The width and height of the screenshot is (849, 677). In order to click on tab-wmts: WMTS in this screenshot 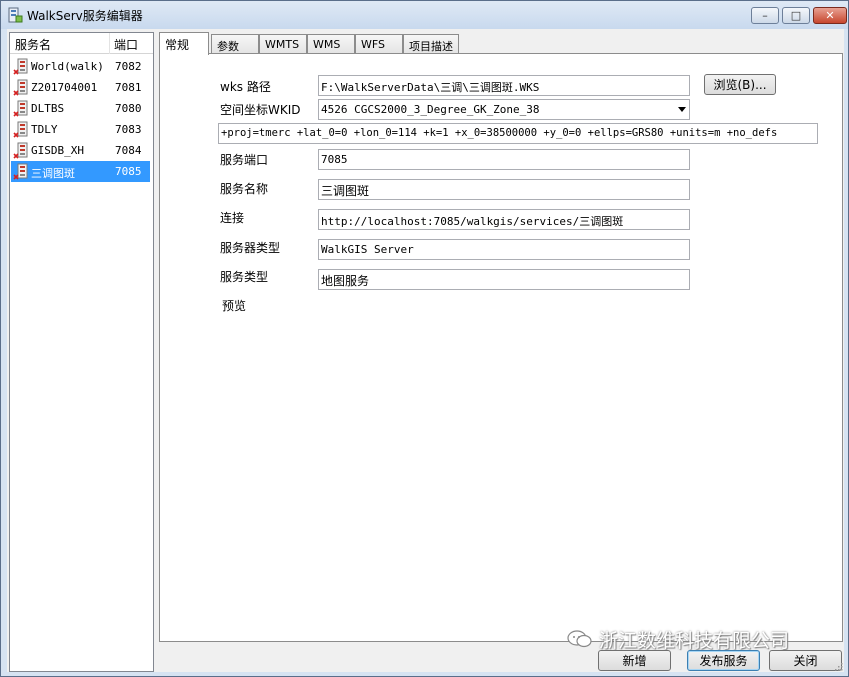, I will do `click(283, 44)`.